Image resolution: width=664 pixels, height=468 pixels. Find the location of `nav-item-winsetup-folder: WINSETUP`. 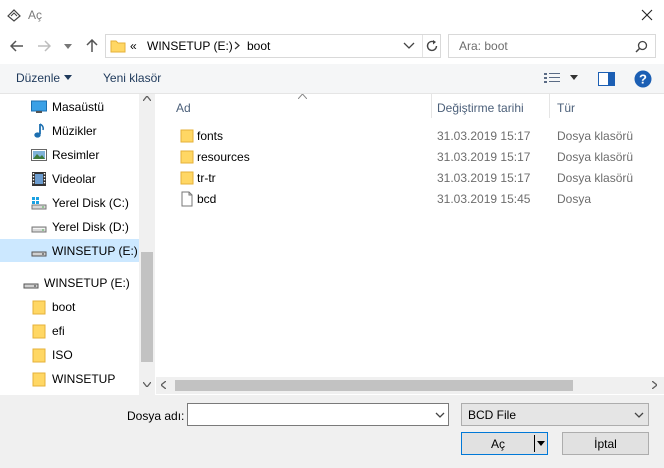

nav-item-winsetup-folder: WINSETUP is located at coordinates (70, 378).